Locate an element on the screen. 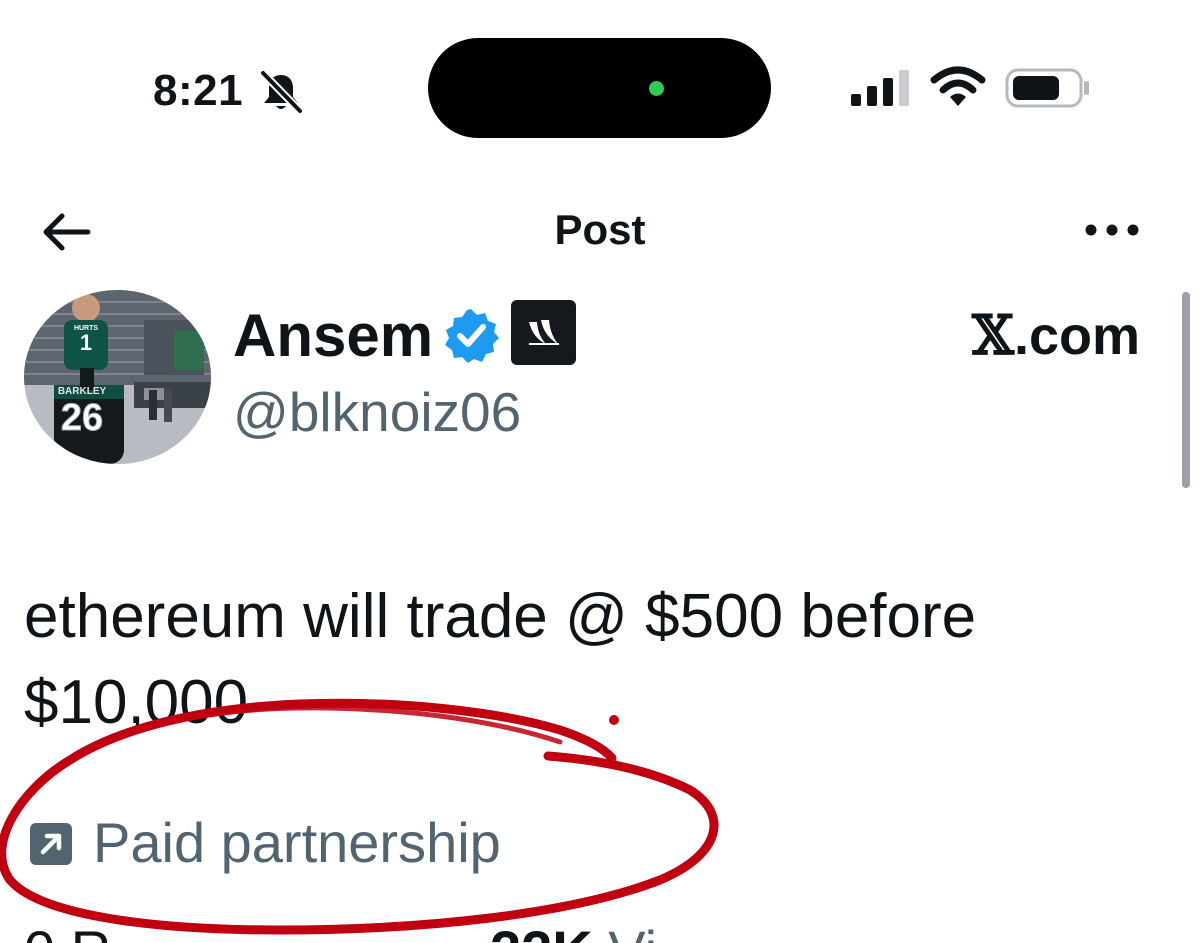 The height and width of the screenshot is (943, 1200). source-link: 𝕏.com is located at coordinates (1056, 335).